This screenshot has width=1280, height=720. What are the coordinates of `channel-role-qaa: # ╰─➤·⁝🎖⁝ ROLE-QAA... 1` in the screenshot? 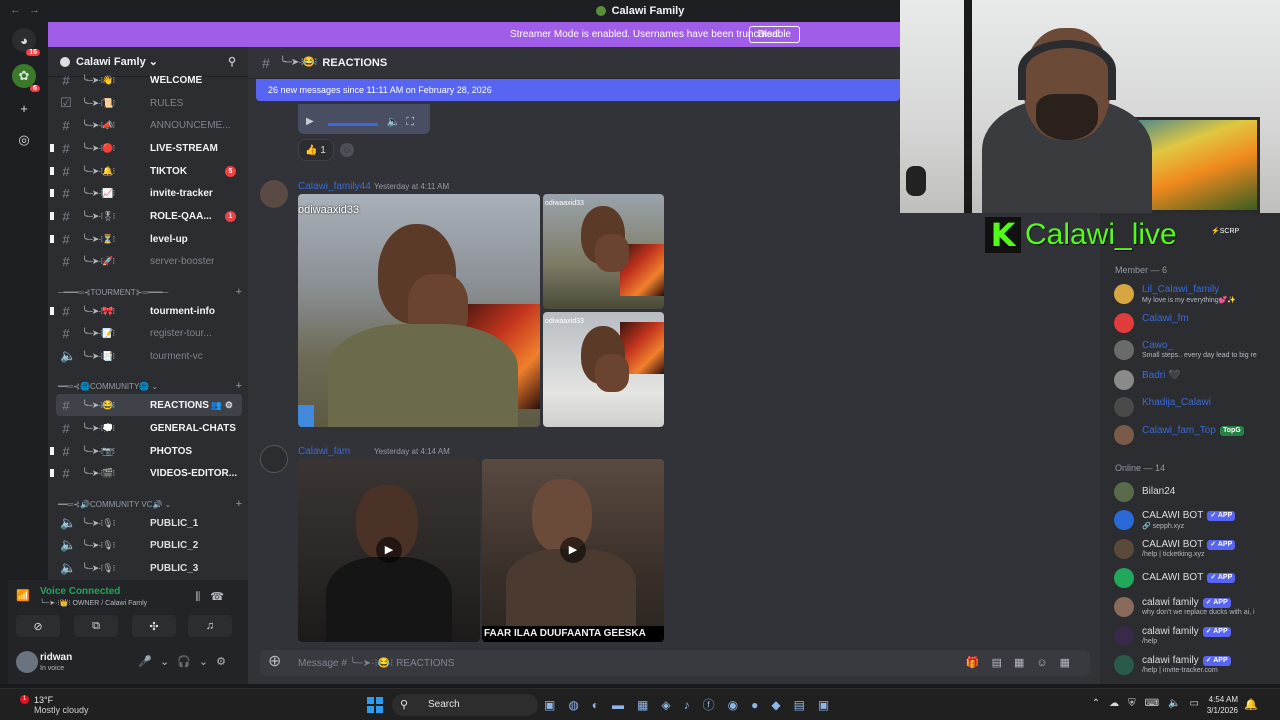 It's located at (148, 216).